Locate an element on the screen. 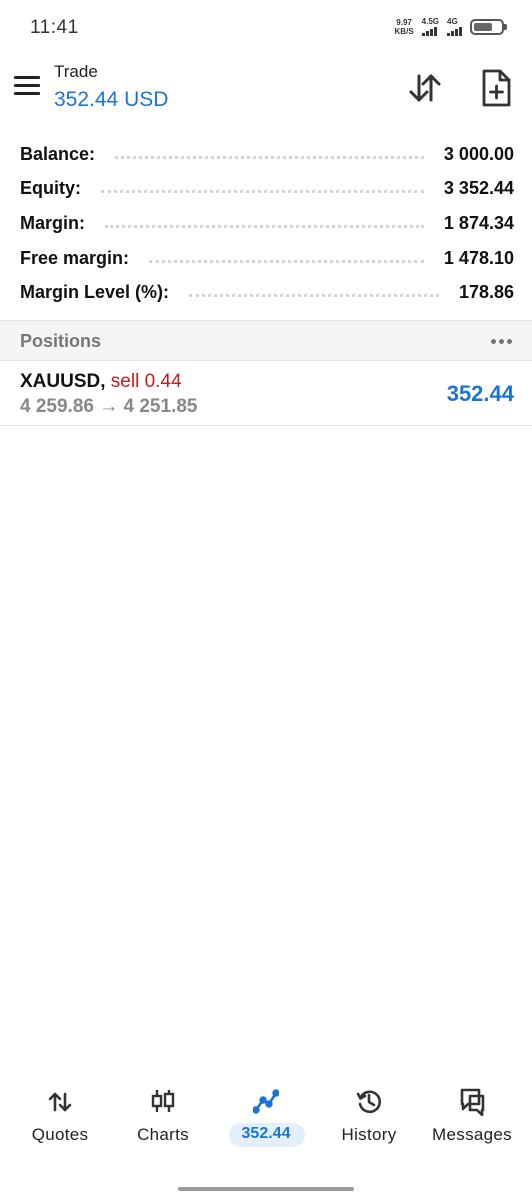 The height and width of the screenshot is (1200, 532). position-prices: 4 259.86 → 4 251.85 is located at coordinates (109, 406).